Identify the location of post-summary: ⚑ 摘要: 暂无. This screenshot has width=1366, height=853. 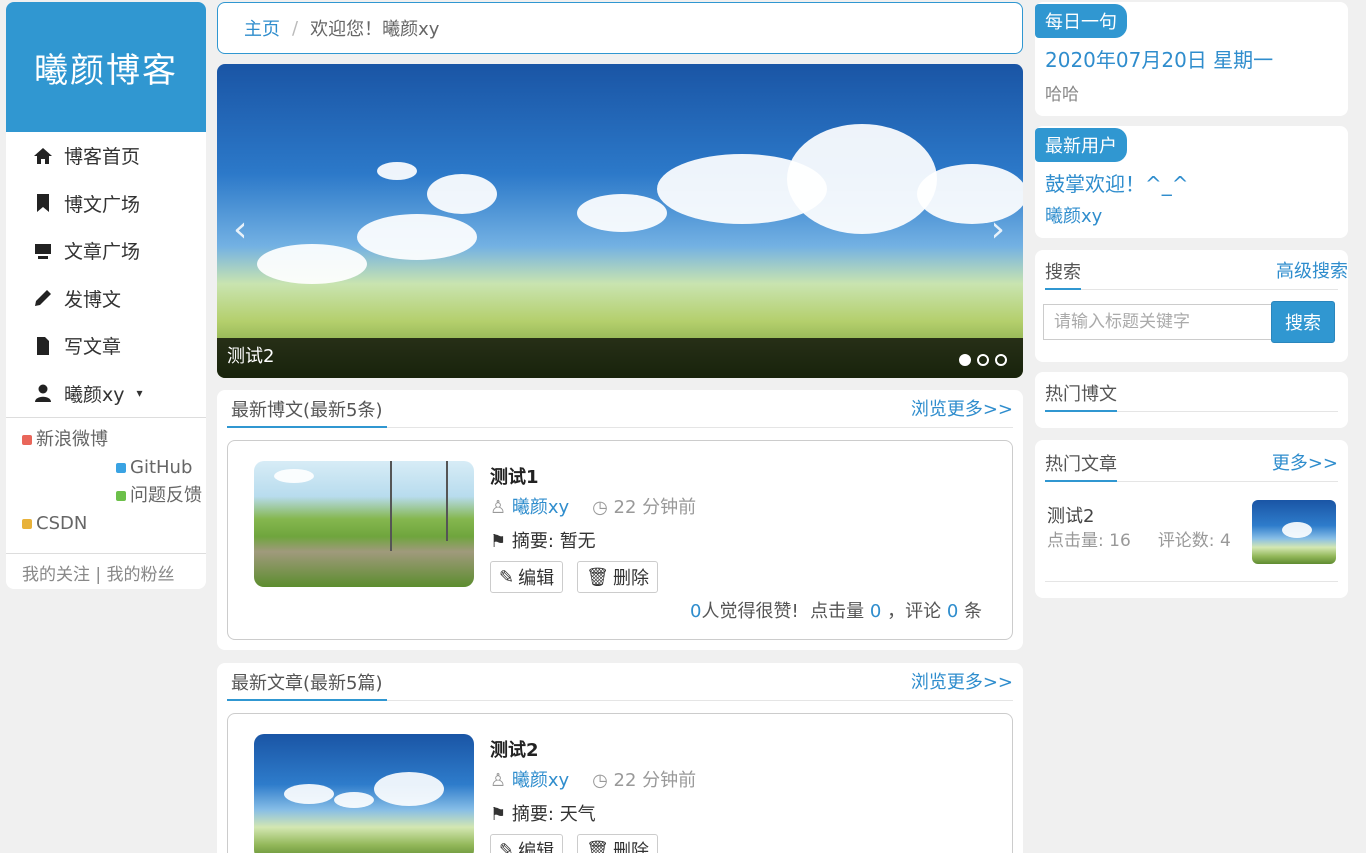
(543, 541).